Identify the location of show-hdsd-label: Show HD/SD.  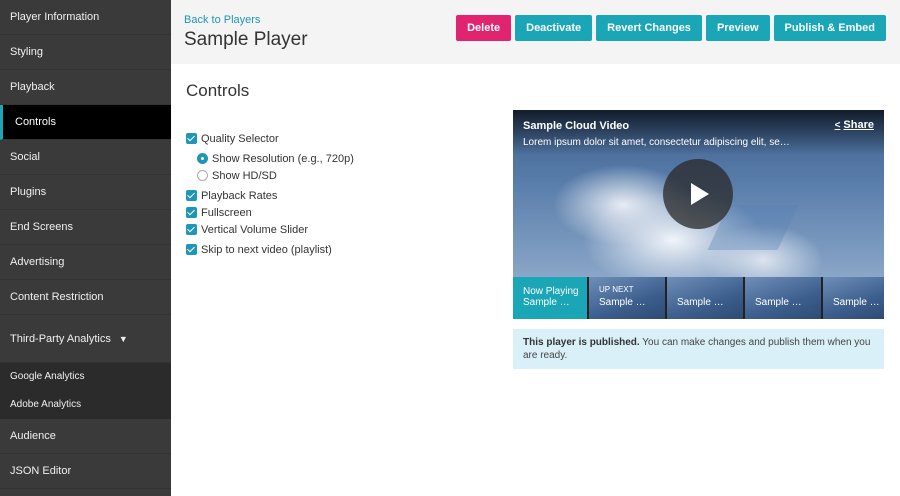
(244, 175).